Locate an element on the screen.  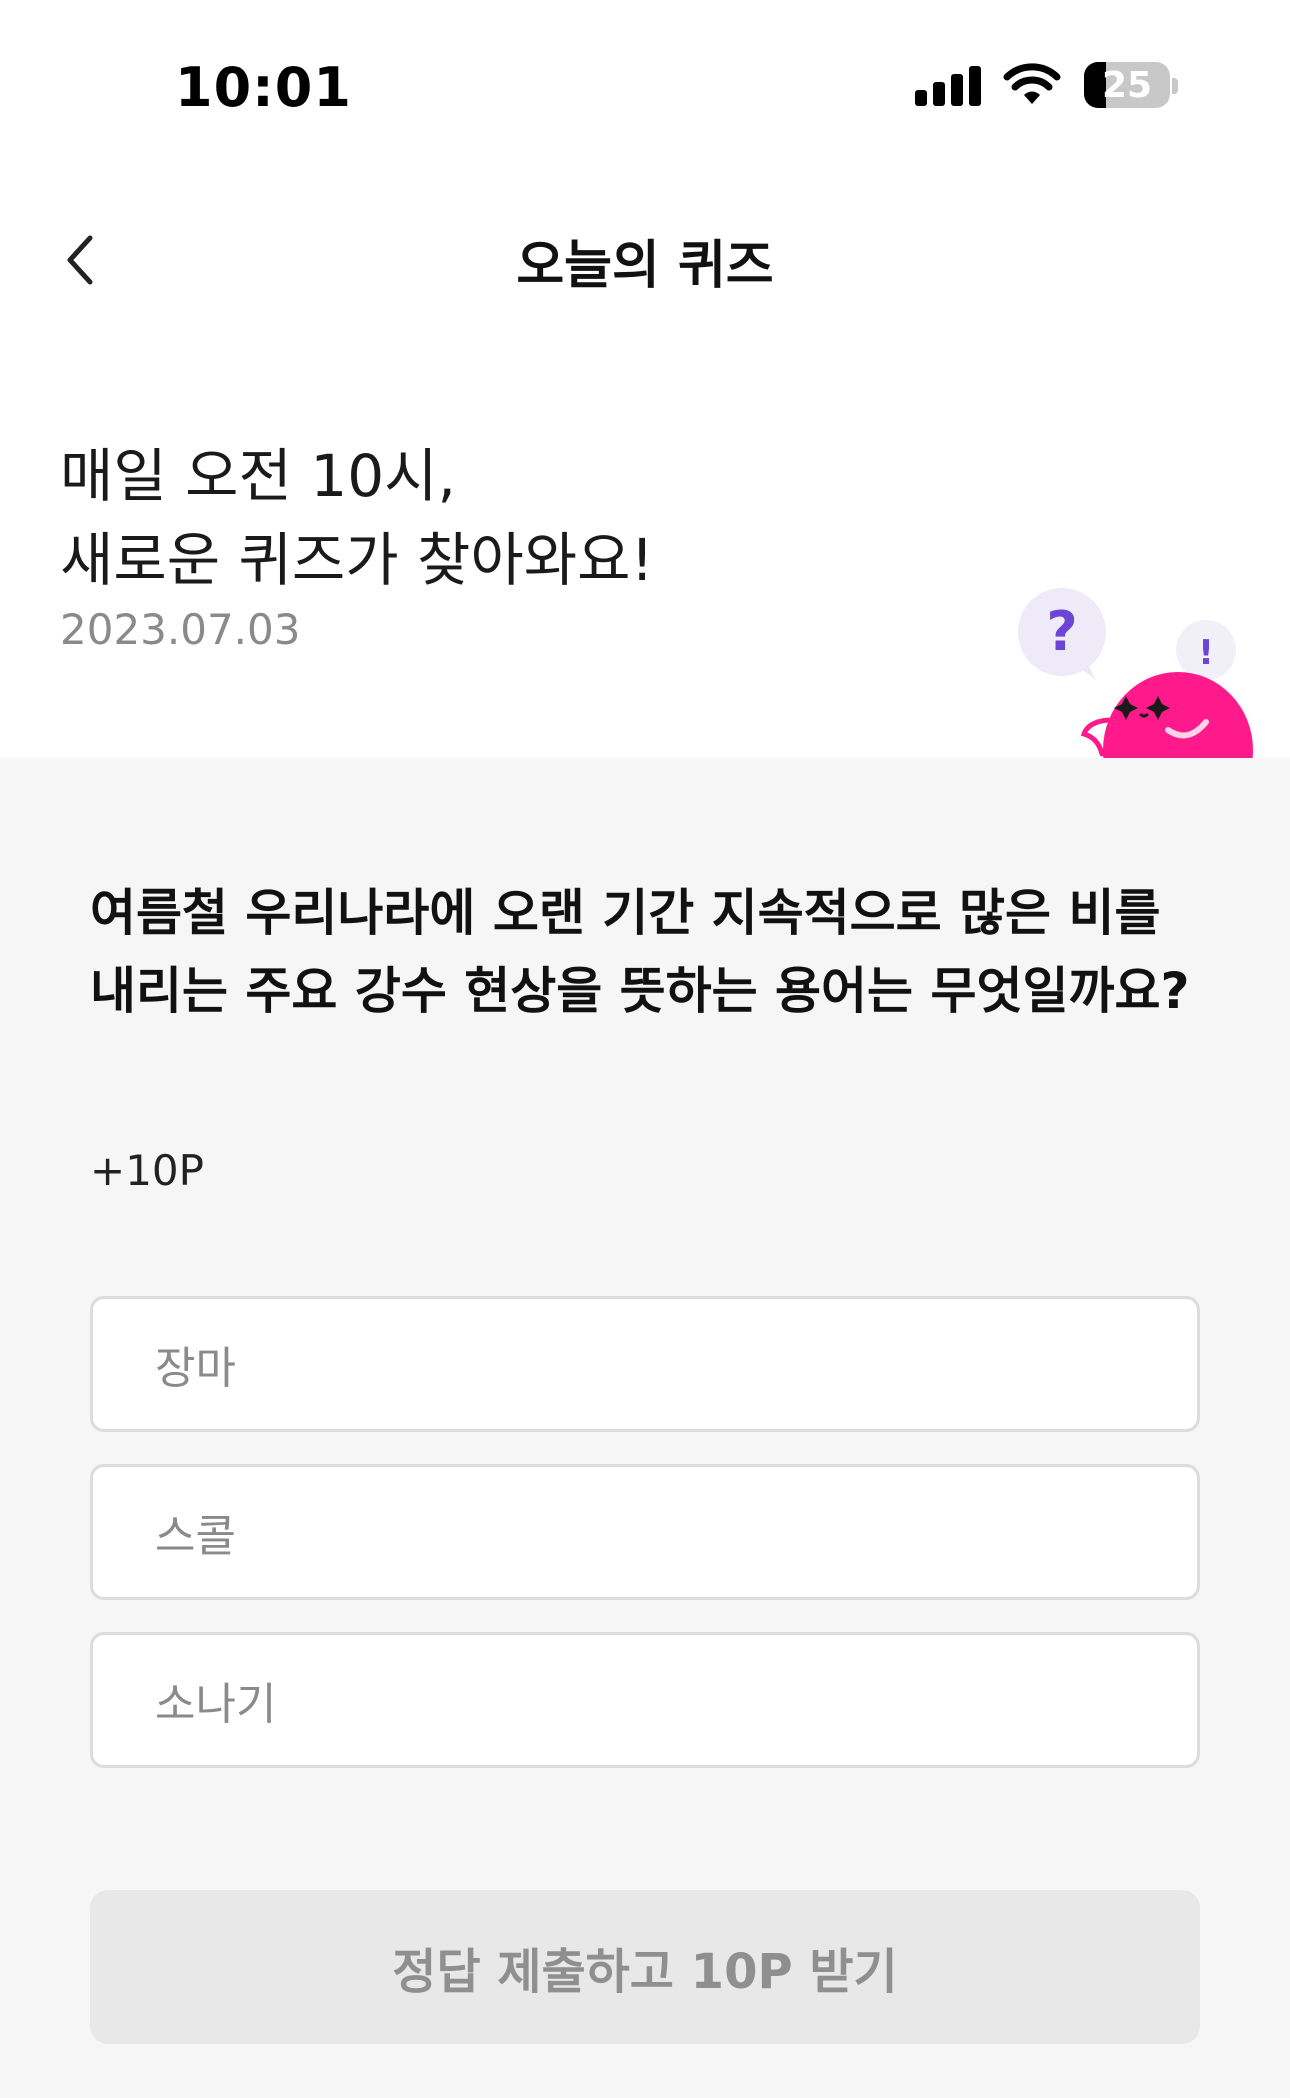
header: 오늘의 퀴즈 is located at coordinates (645, 260).